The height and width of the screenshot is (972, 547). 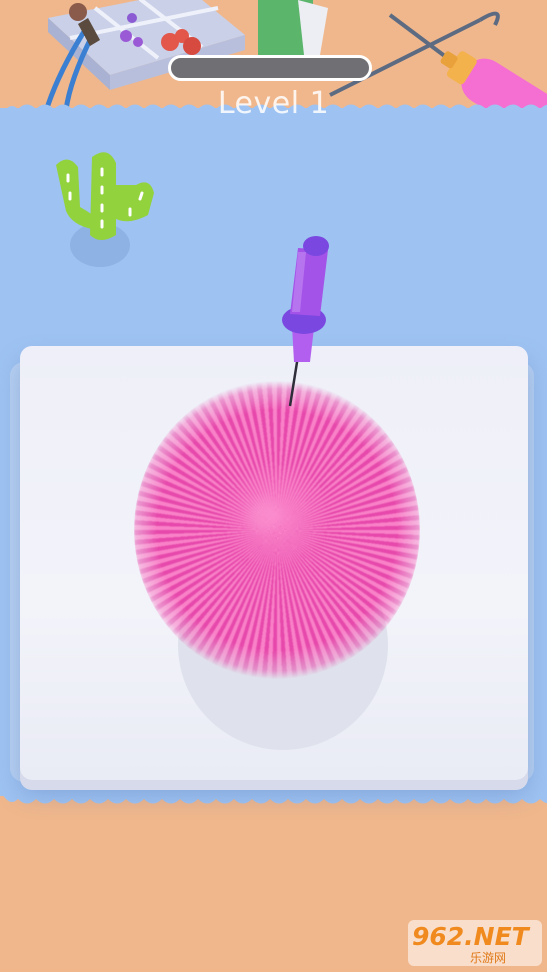 I want to click on watermark-text: 962.NET, so click(x=470, y=936).